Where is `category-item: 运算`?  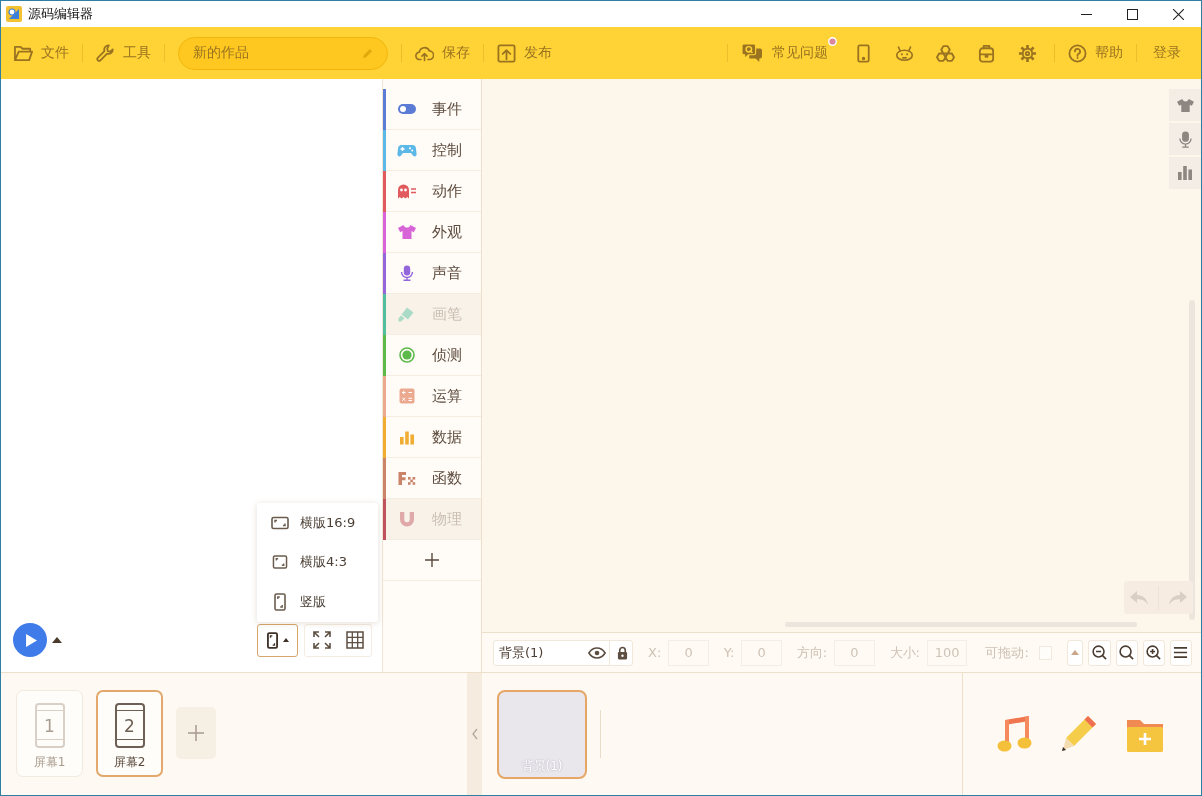
category-item: 运算 is located at coordinates (432, 396).